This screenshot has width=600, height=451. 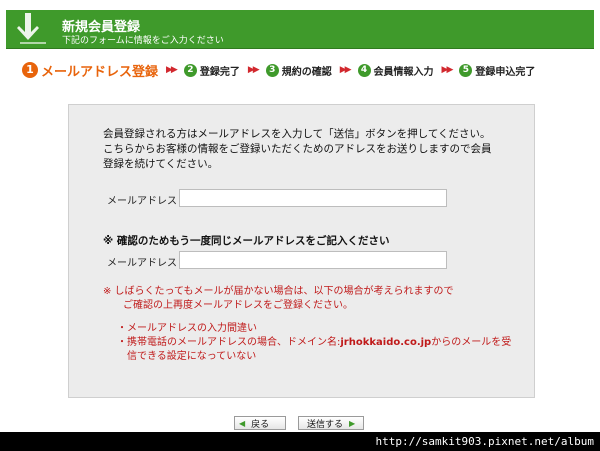 What do you see at coordinates (190, 70) in the screenshot?
I see `step-number: 2` at bounding box center [190, 70].